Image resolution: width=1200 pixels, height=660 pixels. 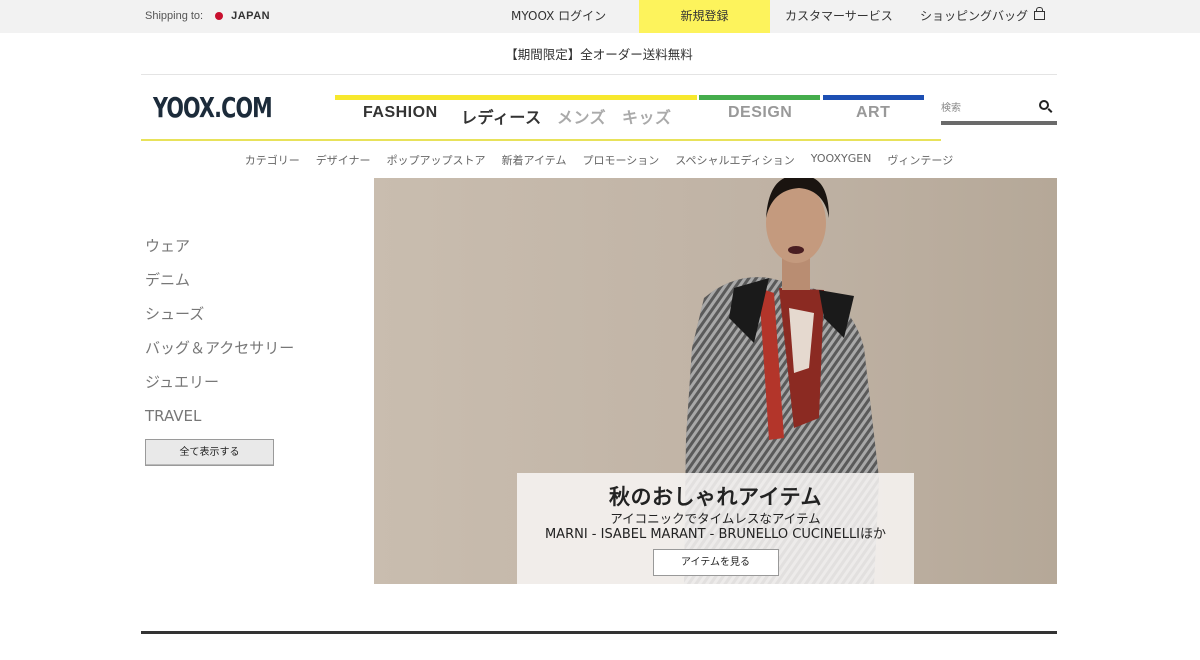 I want to click on shopping-bag-icon, so click(x=1040, y=13).